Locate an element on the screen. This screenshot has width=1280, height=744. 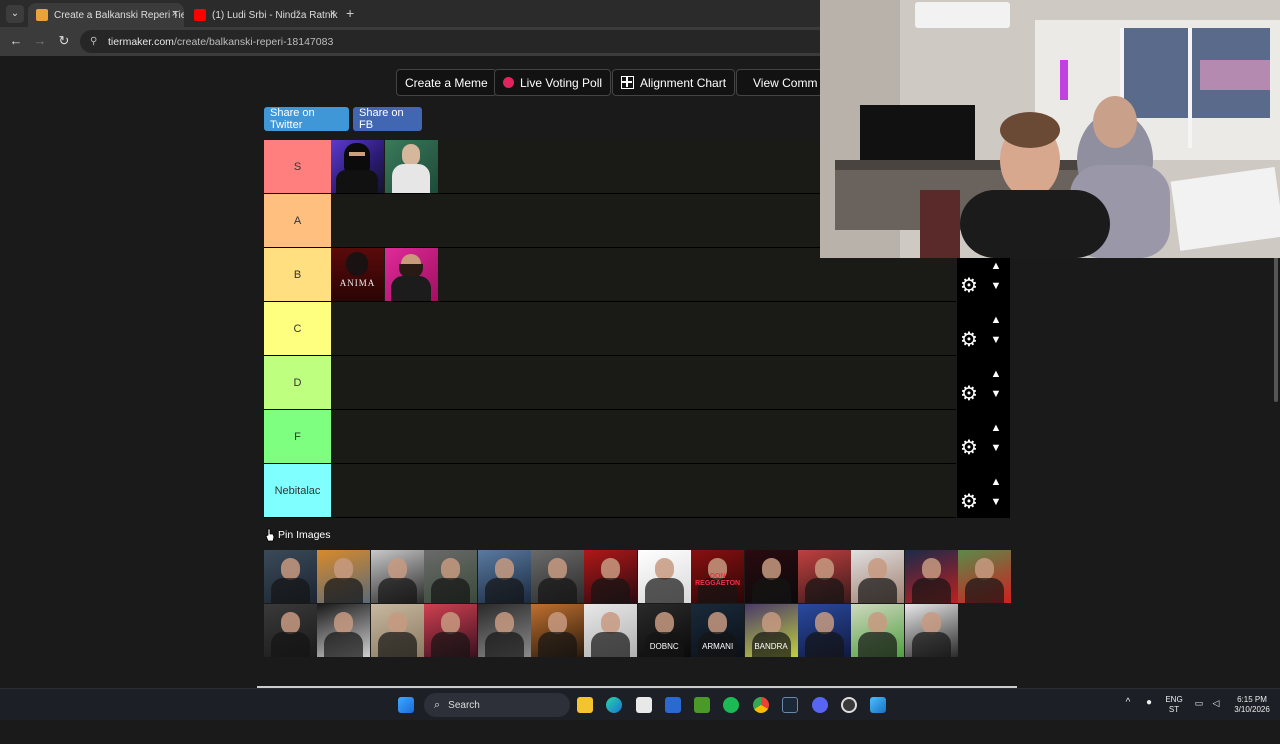
language-indicator: ENG ST is located at coordinates (1174, 705).